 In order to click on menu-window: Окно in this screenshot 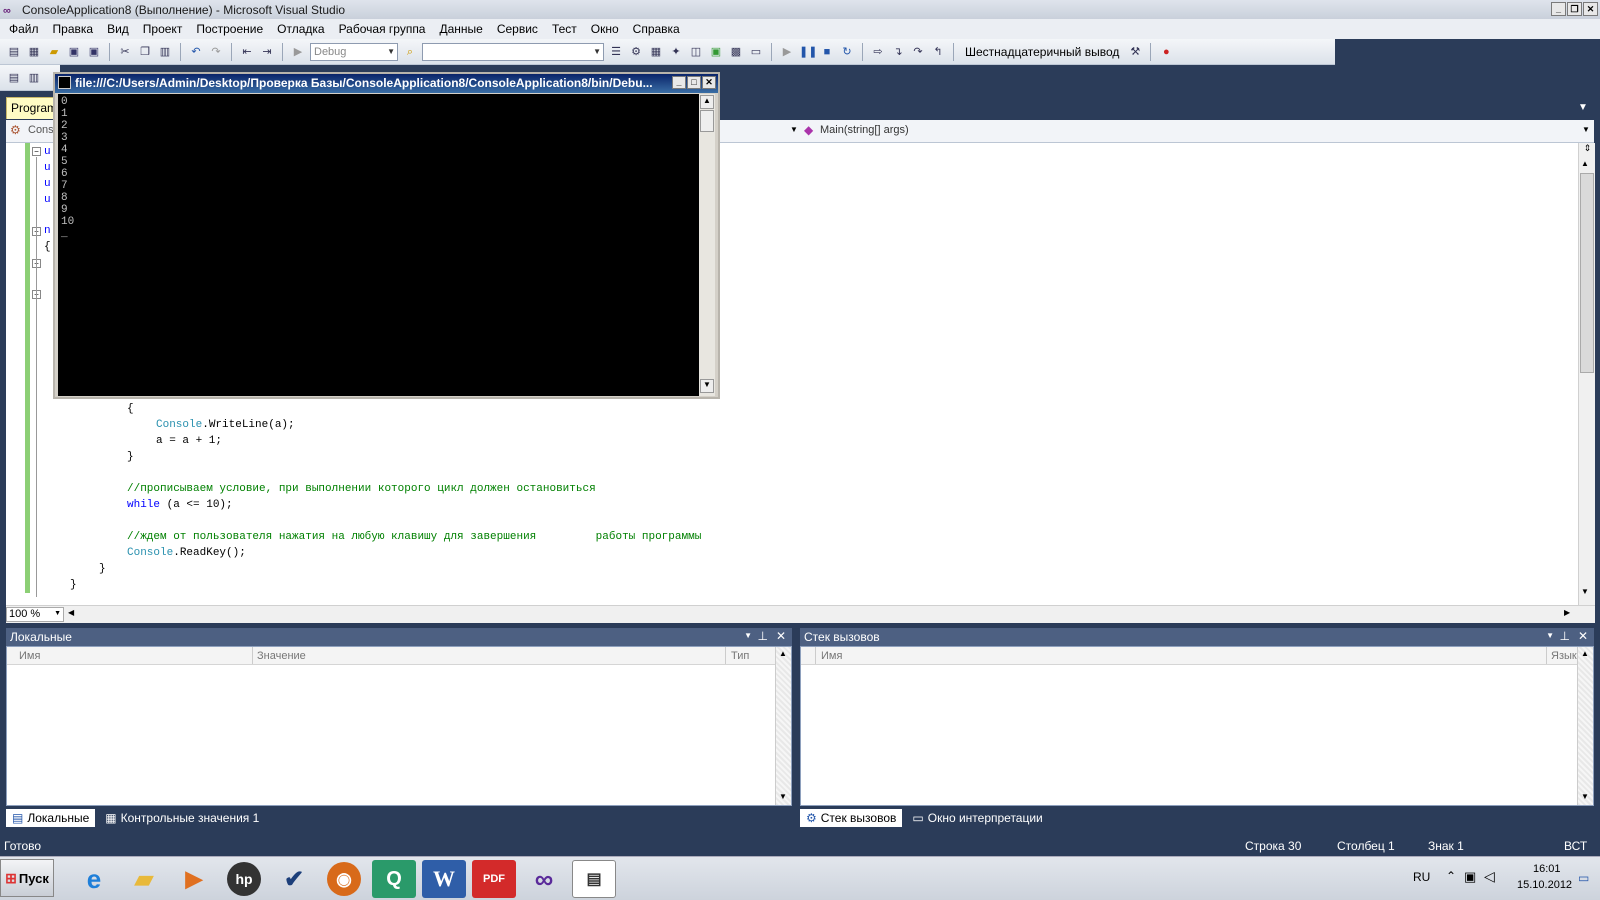, I will do `click(605, 29)`.